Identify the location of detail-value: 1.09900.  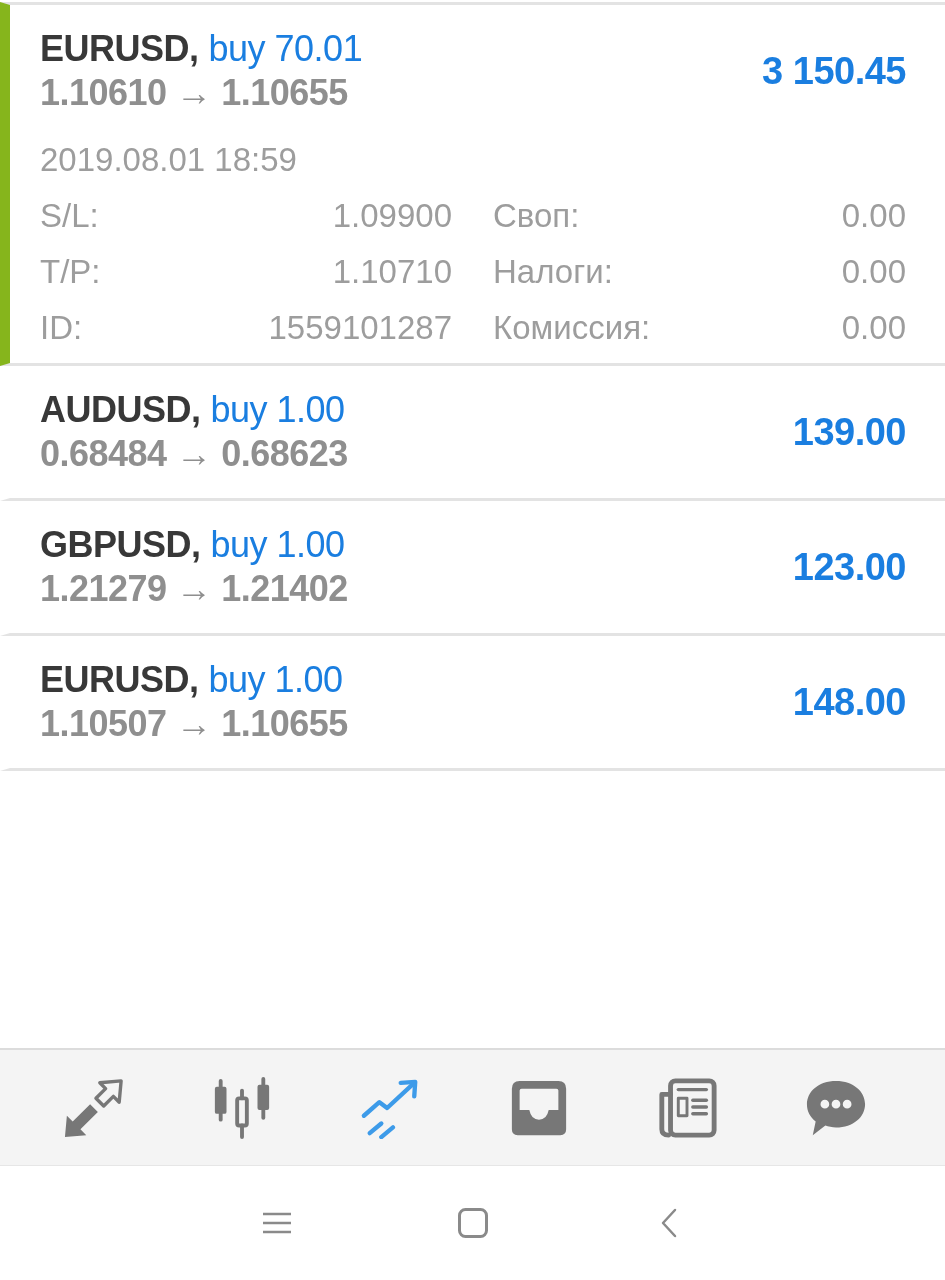
(392, 216).